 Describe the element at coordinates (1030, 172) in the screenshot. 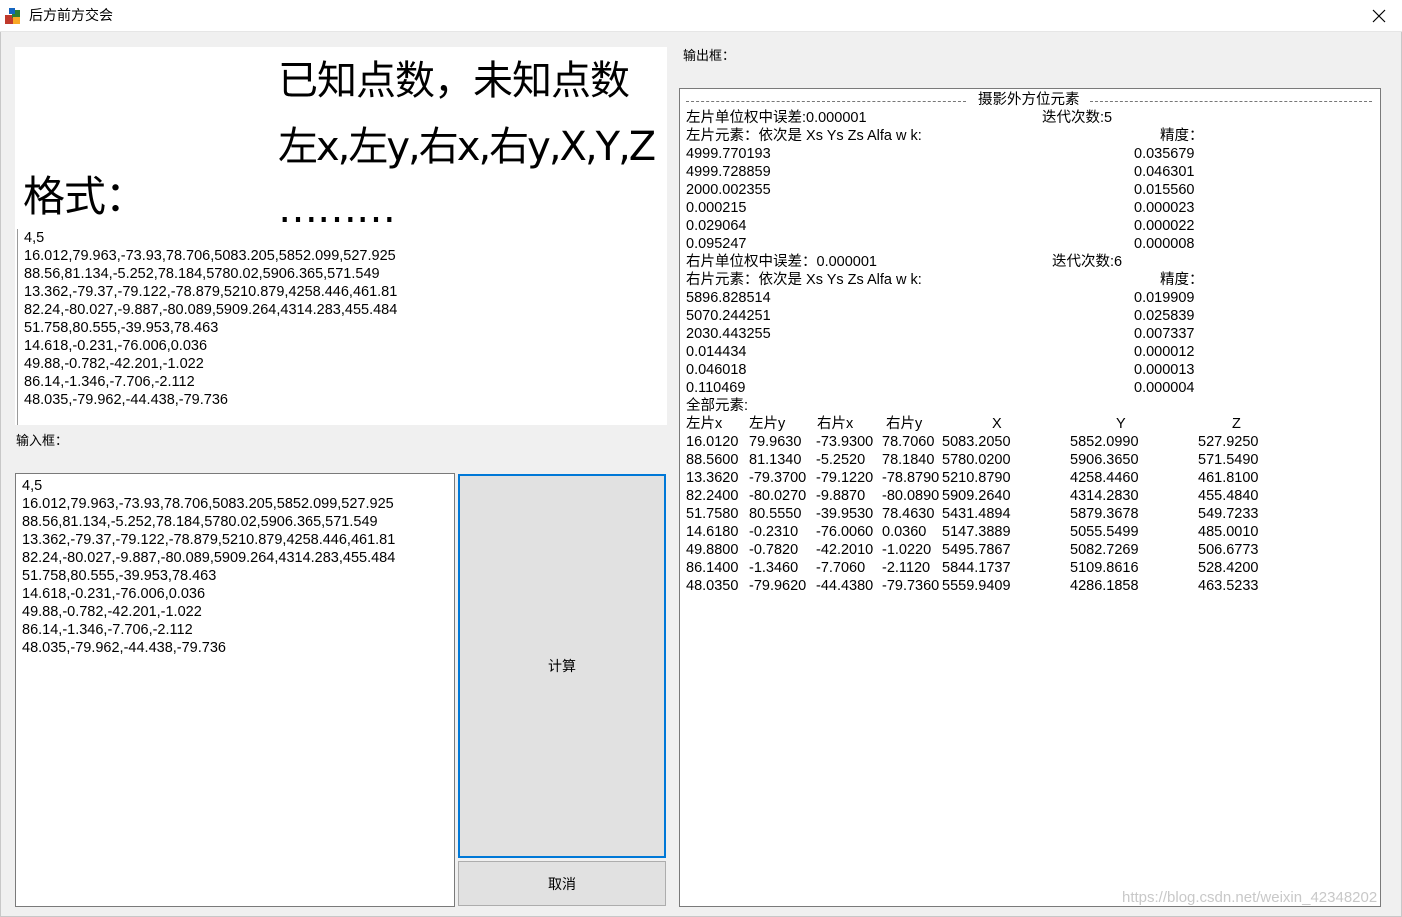

I see `left-element-row: 4999.728859 0.046301` at that location.